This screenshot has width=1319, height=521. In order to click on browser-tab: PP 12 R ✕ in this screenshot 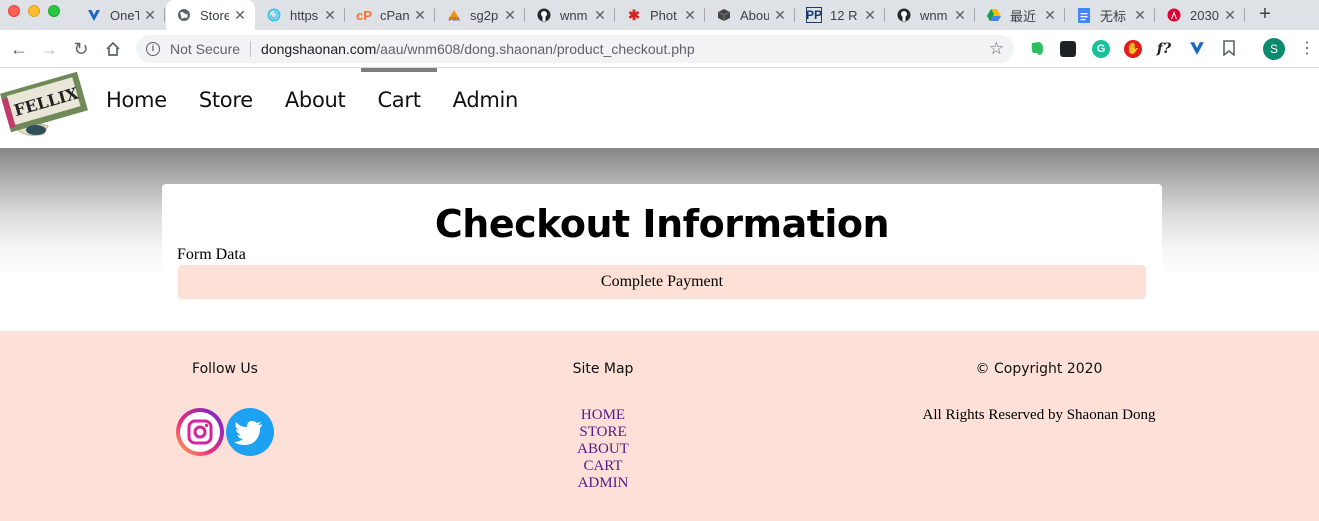, I will do `click(840, 15)`.